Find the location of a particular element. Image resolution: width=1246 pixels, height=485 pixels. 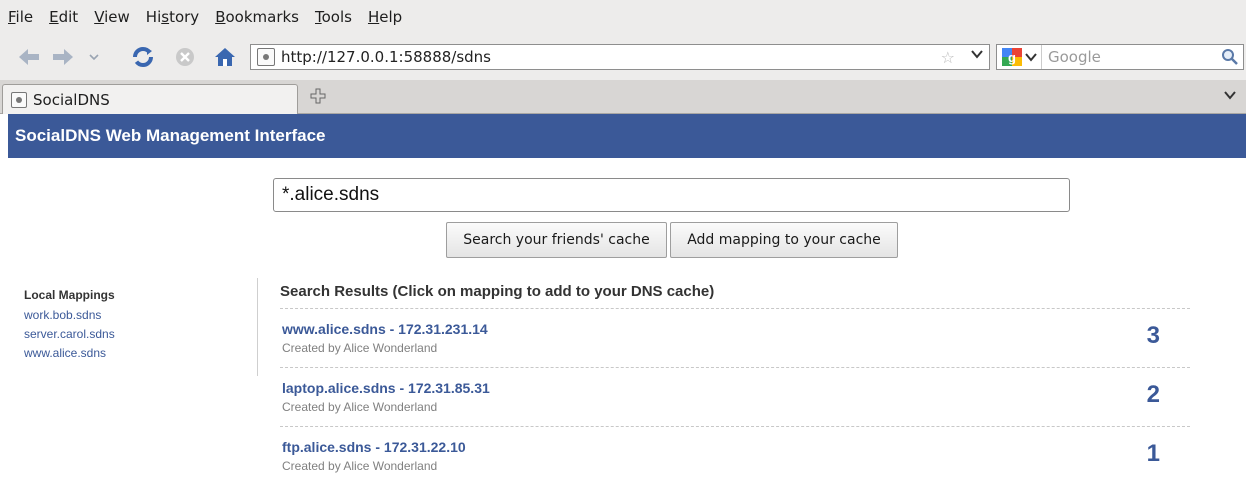

menu-help: Help is located at coordinates (385, 17).